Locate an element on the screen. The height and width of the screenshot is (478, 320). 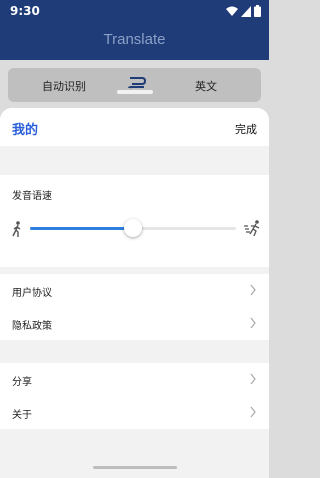
status-icons is located at coordinates (243, 11).